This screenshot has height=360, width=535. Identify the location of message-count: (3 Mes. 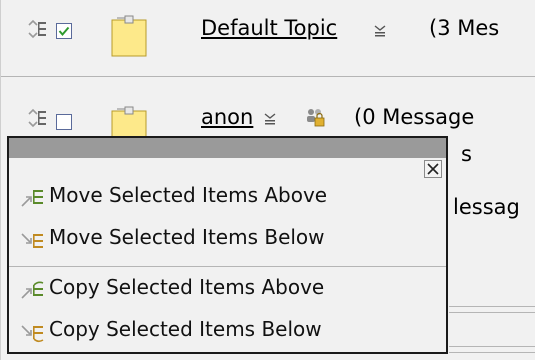
(464, 28).